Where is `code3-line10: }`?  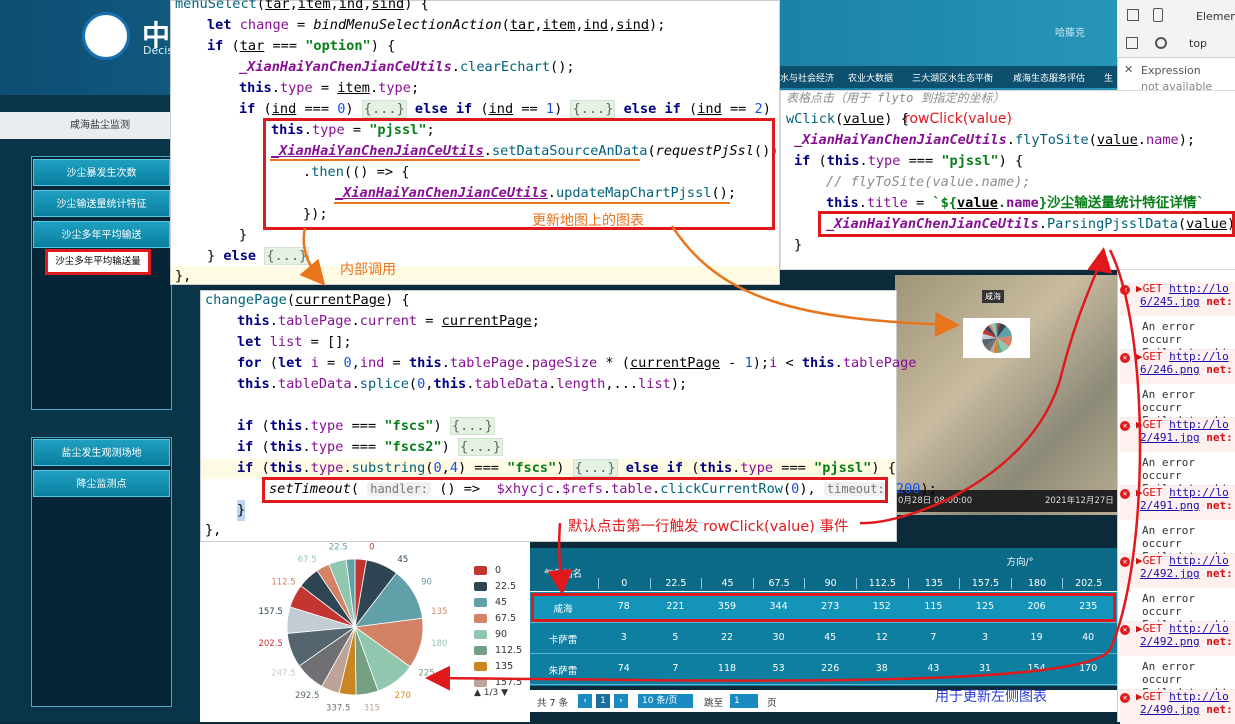 code3-line10: } is located at coordinates (241, 510).